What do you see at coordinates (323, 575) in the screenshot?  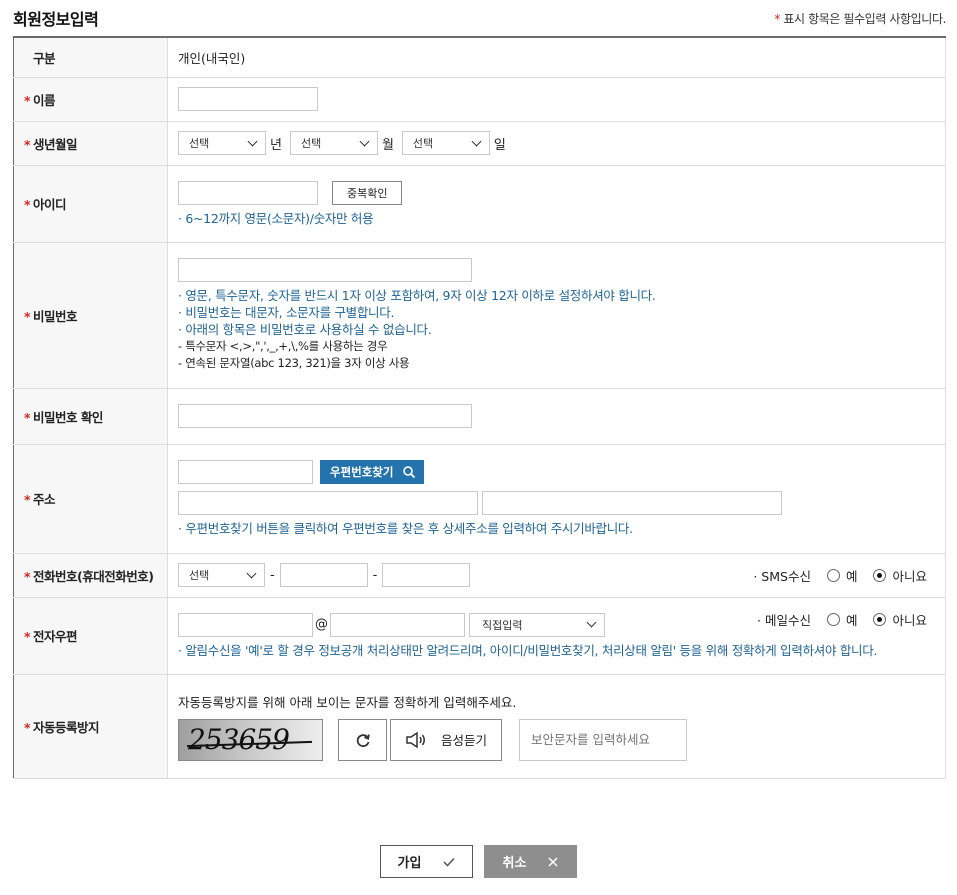 I see `phone-mid-input` at bounding box center [323, 575].